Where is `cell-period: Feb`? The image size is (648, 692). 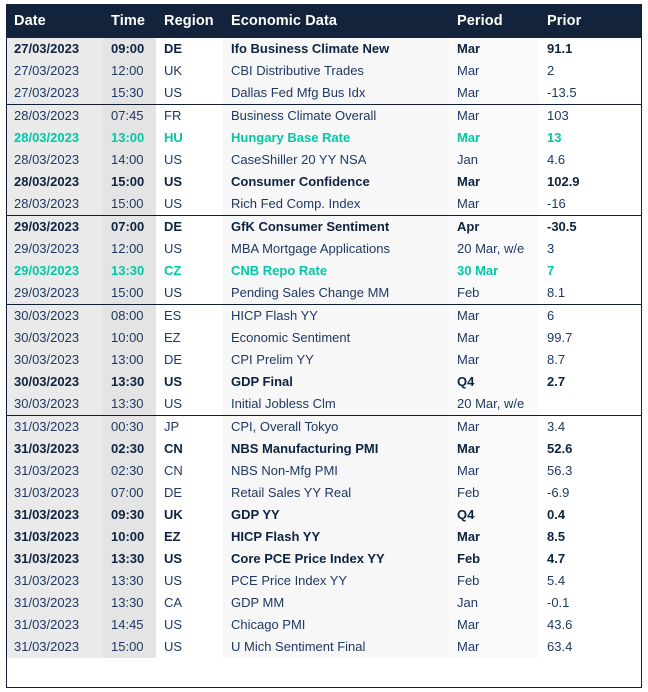
cell-period: Feb is located at coordinates (494, 493).